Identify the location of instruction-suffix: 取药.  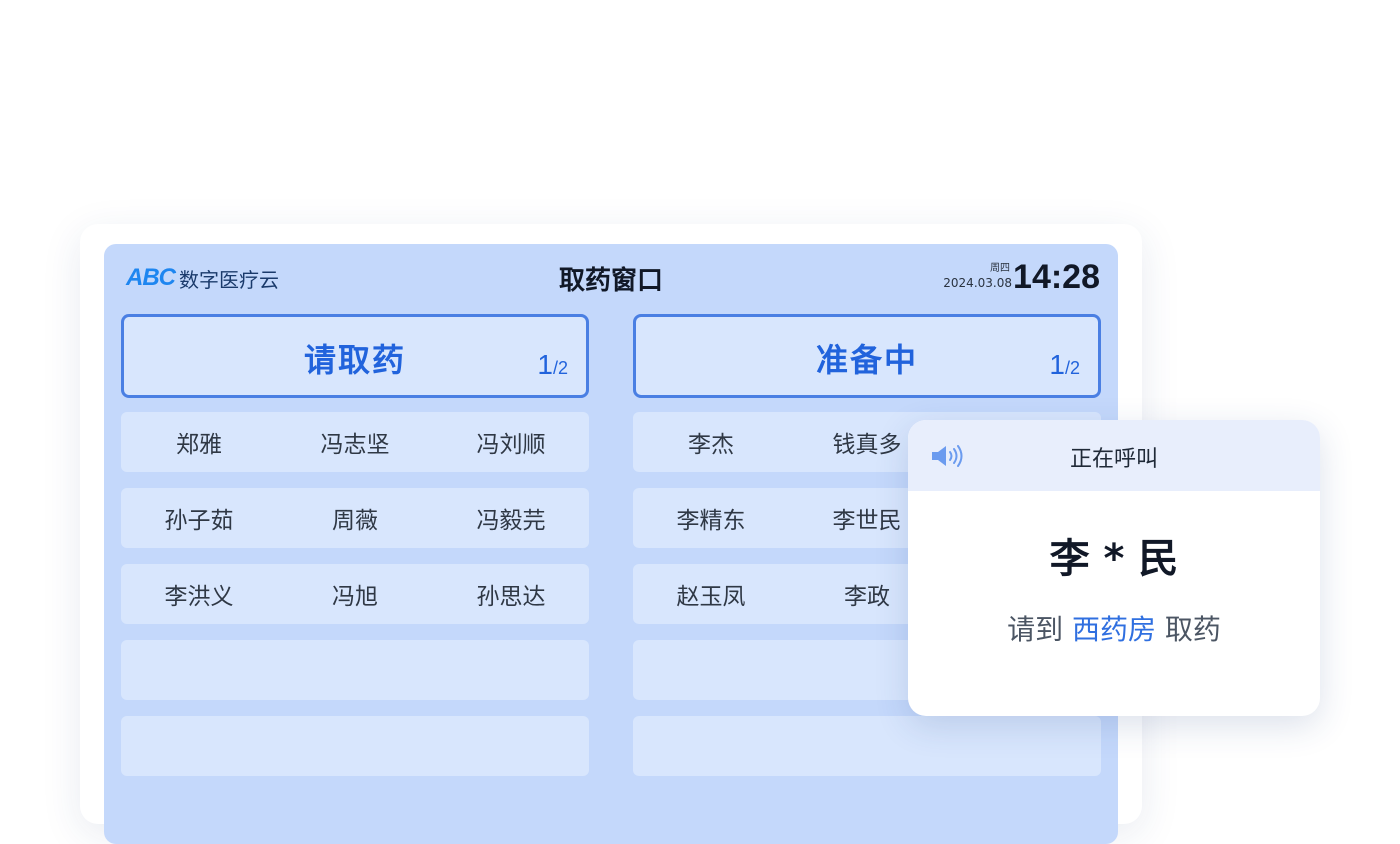
(1192, 629).